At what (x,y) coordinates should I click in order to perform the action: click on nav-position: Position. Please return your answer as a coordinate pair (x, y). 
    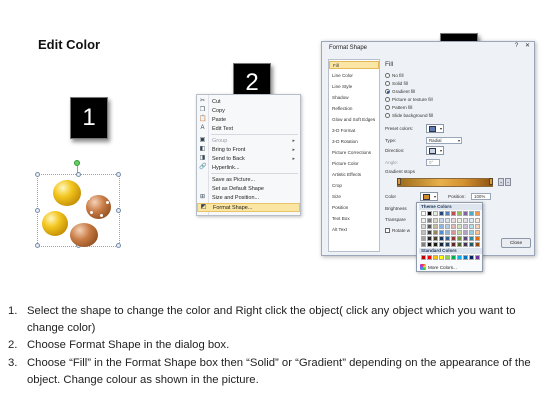
    Looking at the image, I should click on (354, 208).